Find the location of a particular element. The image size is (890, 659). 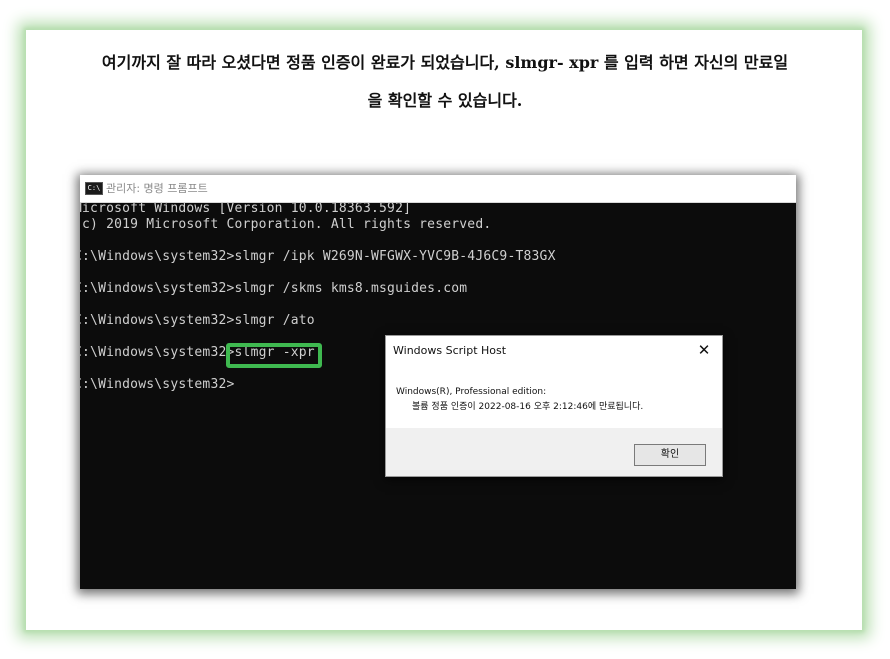

dialog-title: Windows Script Host is located at coordinates (450, 350).